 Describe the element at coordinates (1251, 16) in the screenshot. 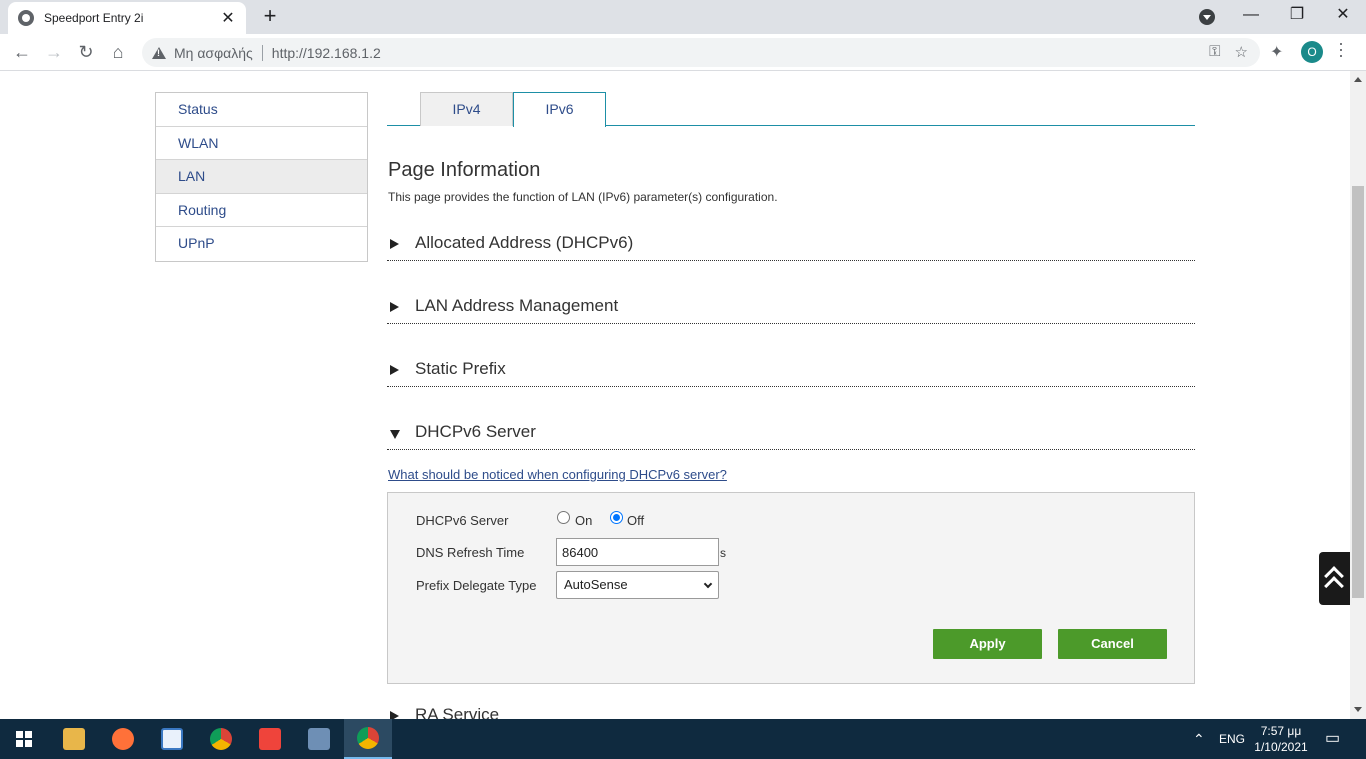

I see `minimize-button: —` at that location.